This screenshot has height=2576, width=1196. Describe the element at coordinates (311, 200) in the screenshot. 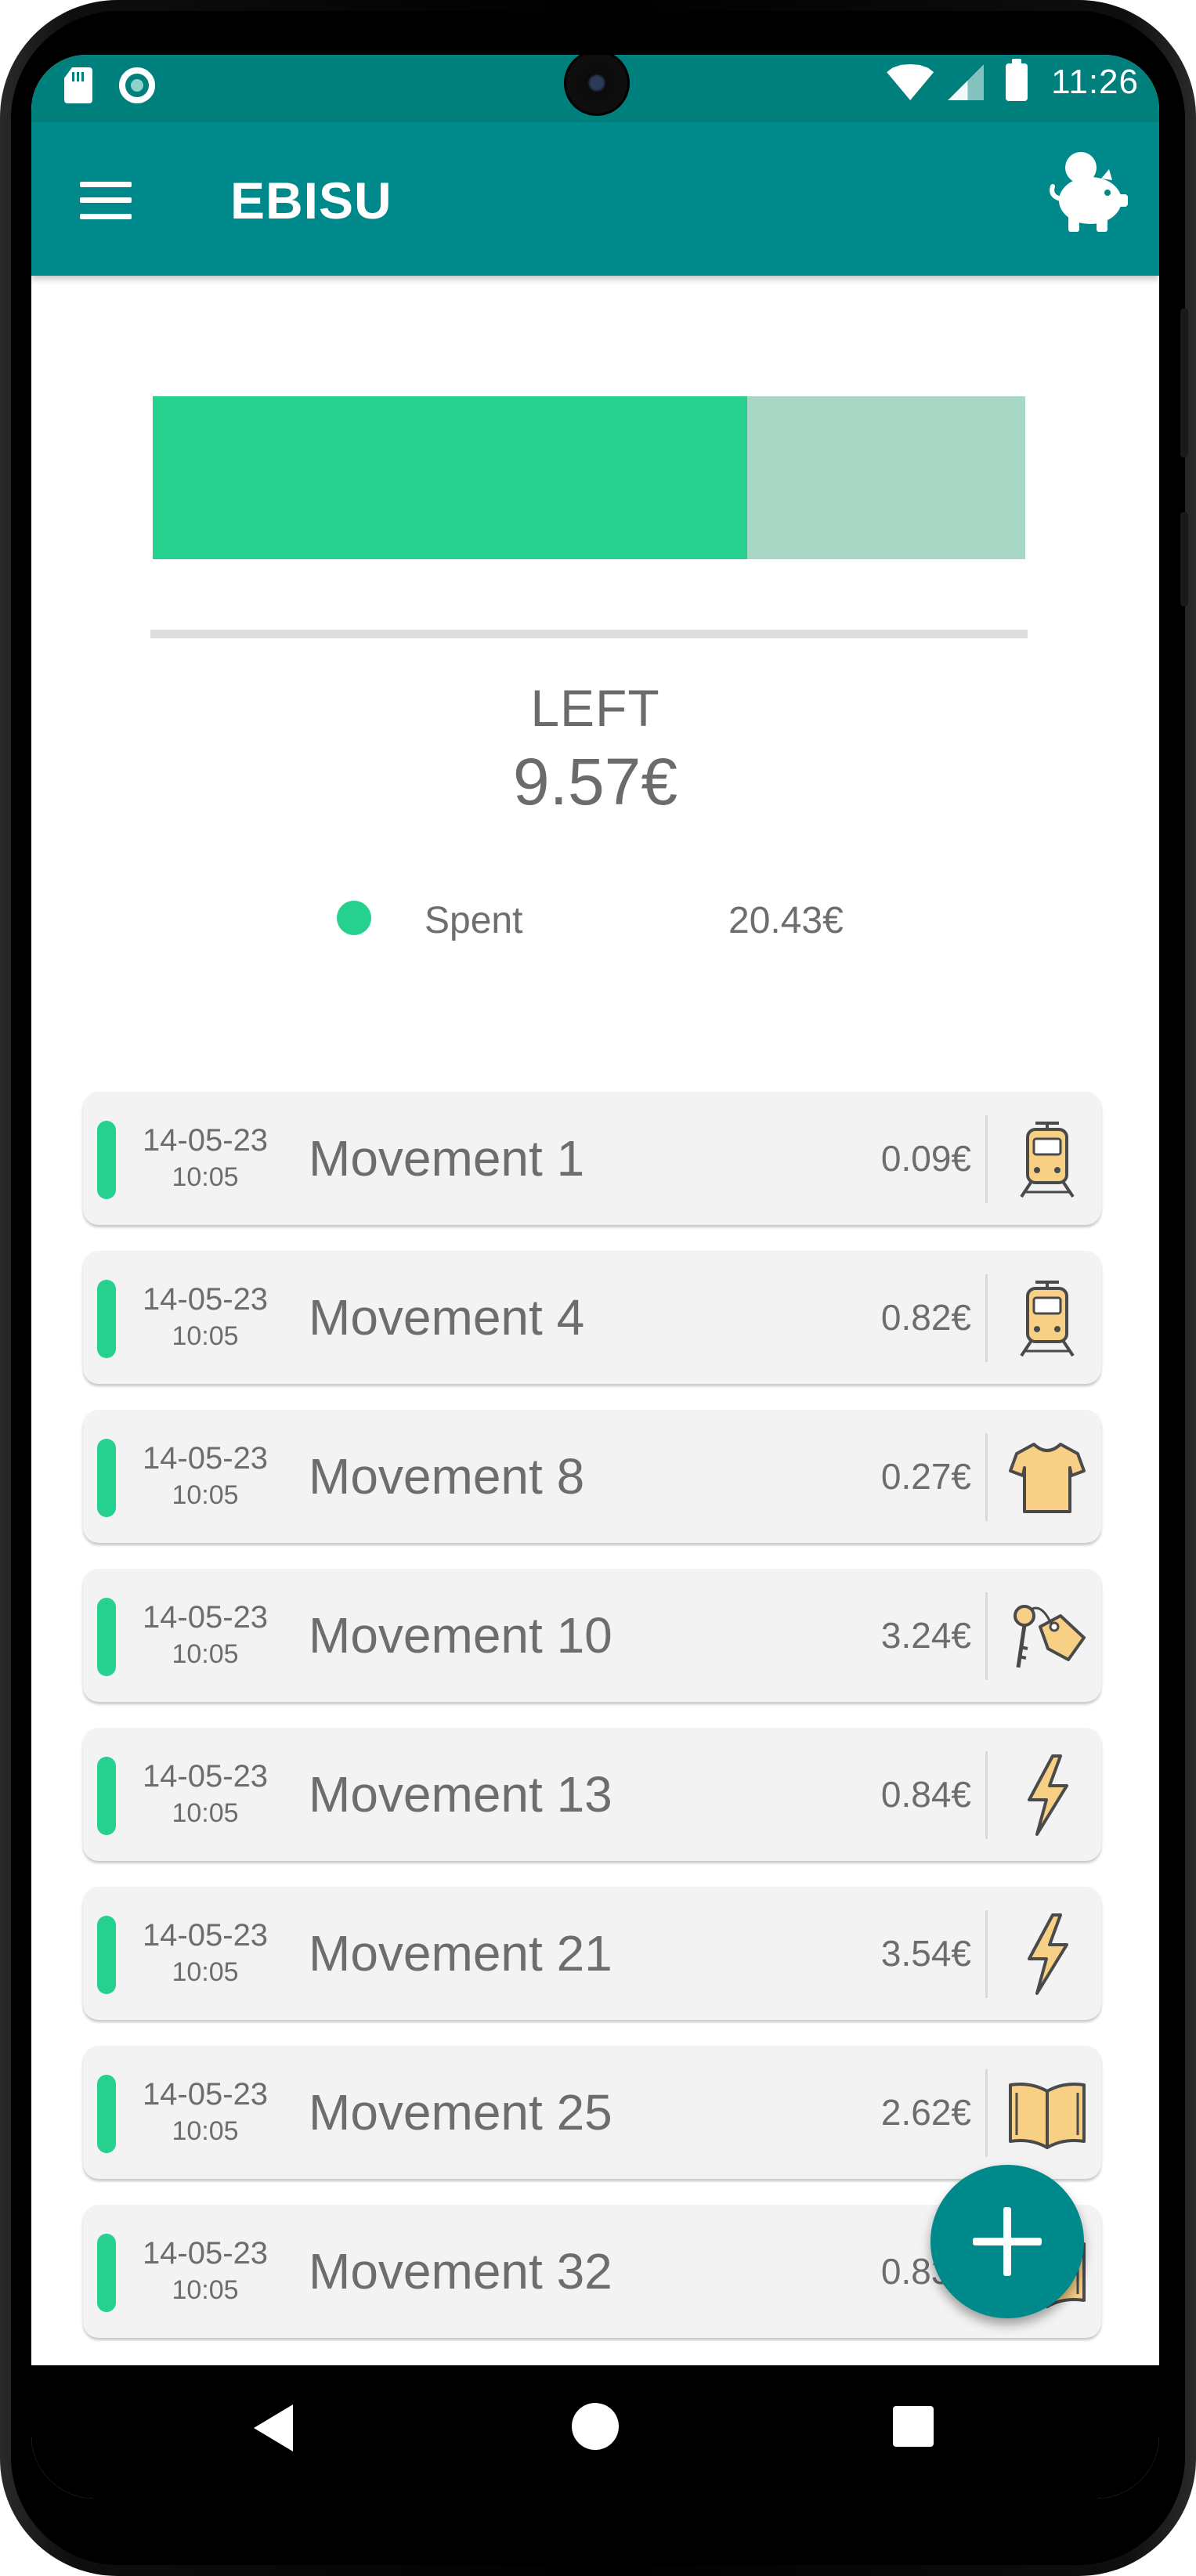

I see `app-title: EBISU` at that location.